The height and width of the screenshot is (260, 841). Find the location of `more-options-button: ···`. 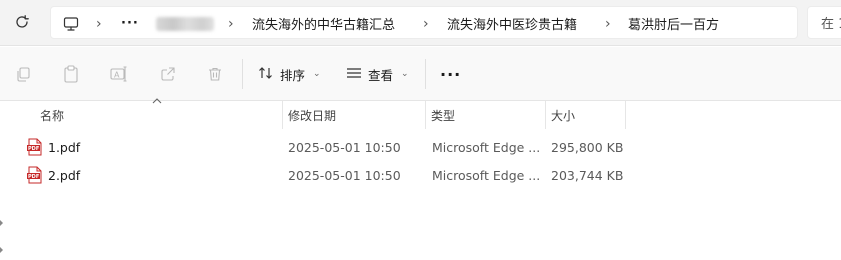

more-options-button: ··· is located at coordinates (450, 74).